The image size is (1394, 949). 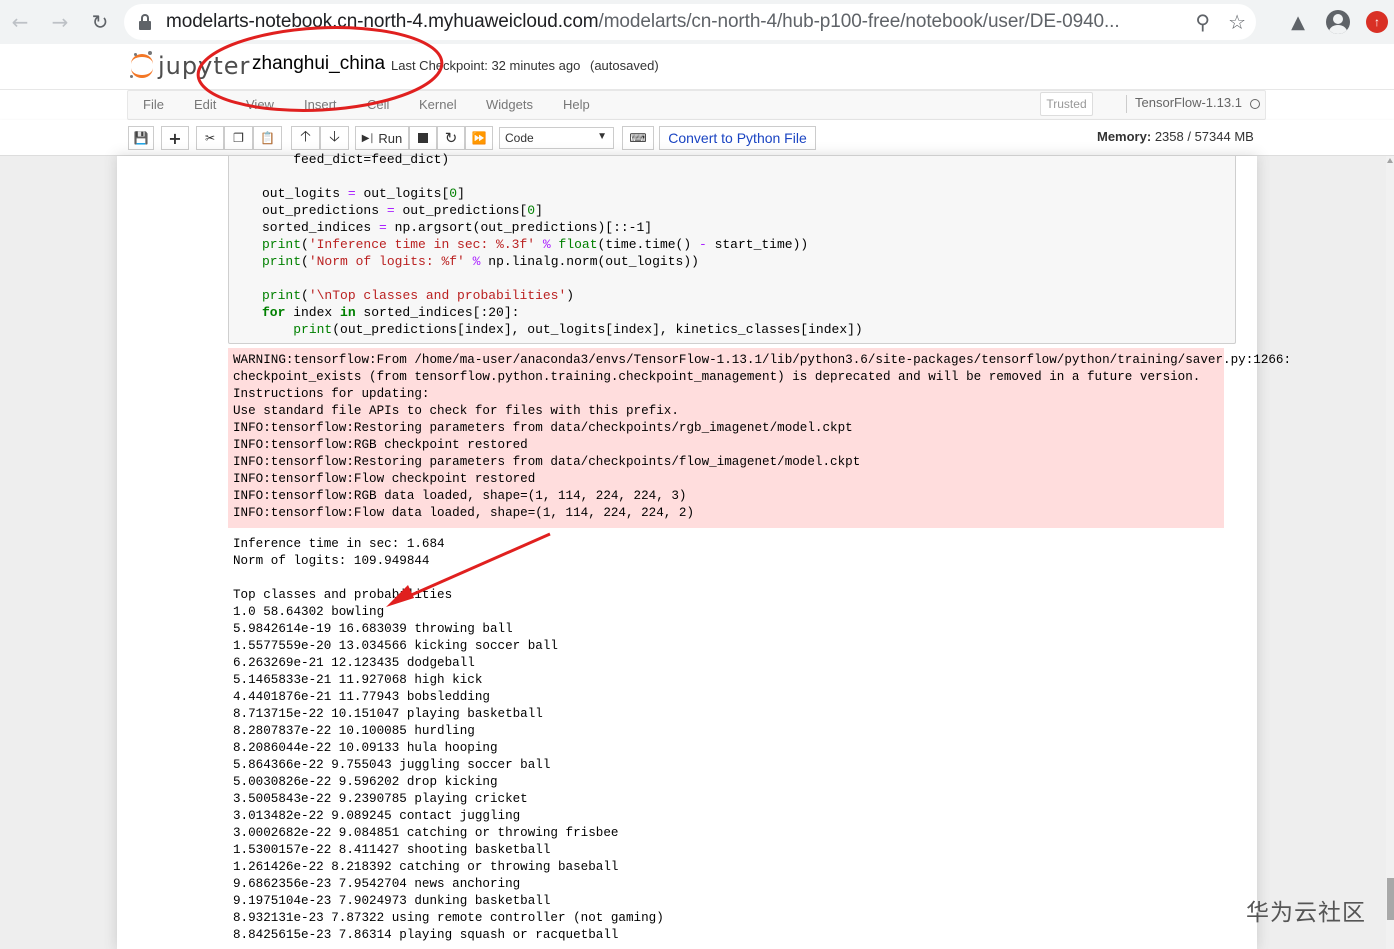 What do you see at coordinates (1390, 160) in the screenshot?
I see `scroll-up-arrow-icon` at bounding box center [1390, 160].